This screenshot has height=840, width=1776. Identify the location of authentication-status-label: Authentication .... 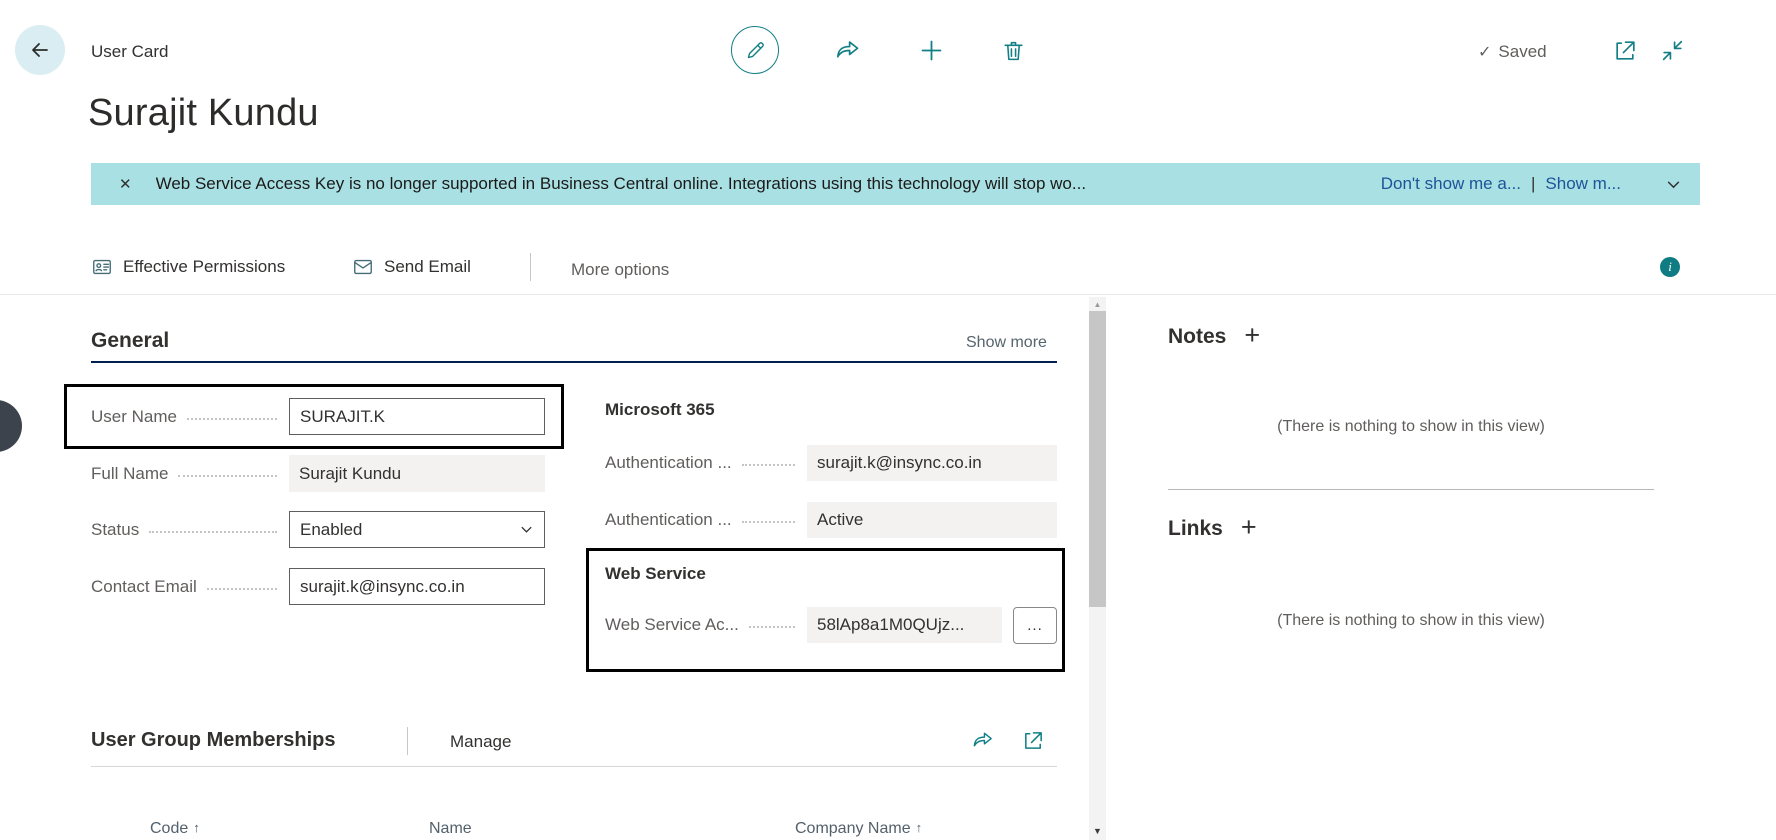
(668, 519).